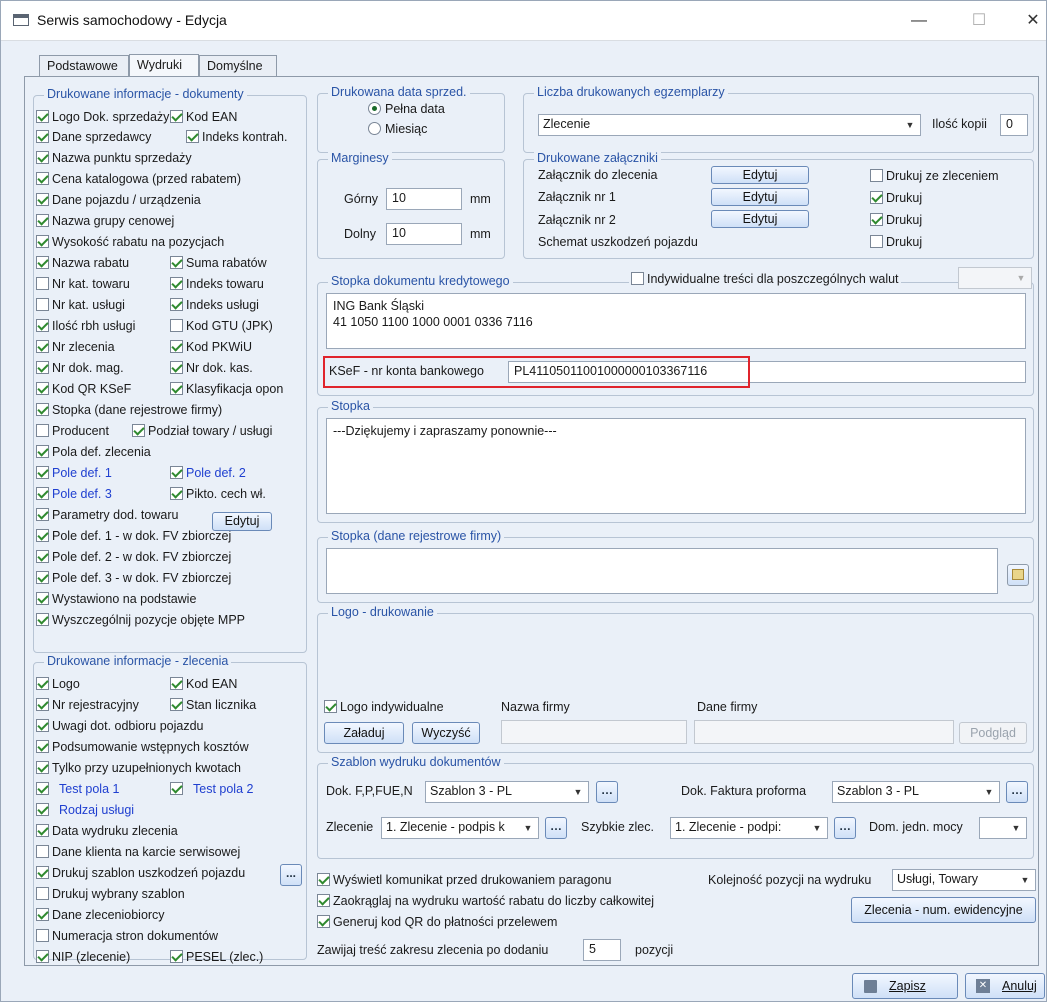 This screenshot has width=1047, height=1002. Describe the element at coordinates (85, 325) in the screenshot. I see `doc-info-checkbox: Ilość rbh usługi` at that location.